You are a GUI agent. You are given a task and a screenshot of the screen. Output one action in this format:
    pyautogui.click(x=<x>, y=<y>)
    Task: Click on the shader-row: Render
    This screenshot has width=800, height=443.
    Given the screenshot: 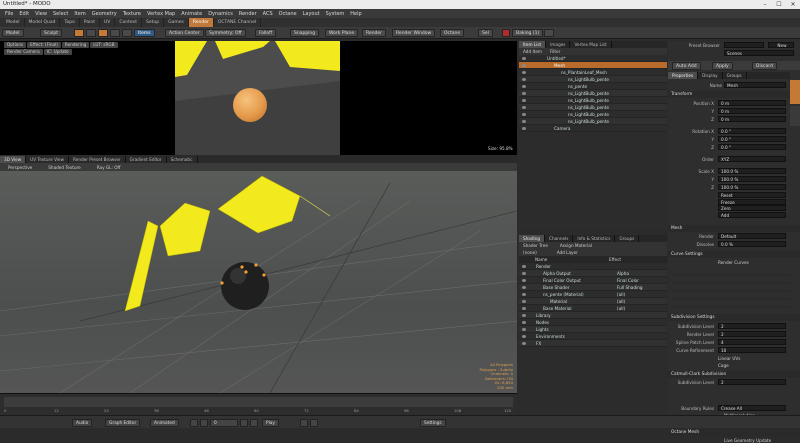 What is the action you would take?
    pyautogui.click(x=593, y=266)
    